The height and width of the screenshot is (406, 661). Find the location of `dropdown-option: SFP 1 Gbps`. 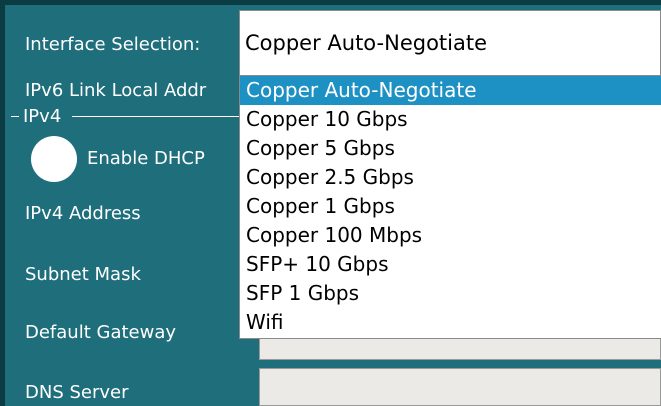

dropdown-option: SFP 1 Gbps is located at coordinates (450, 293).